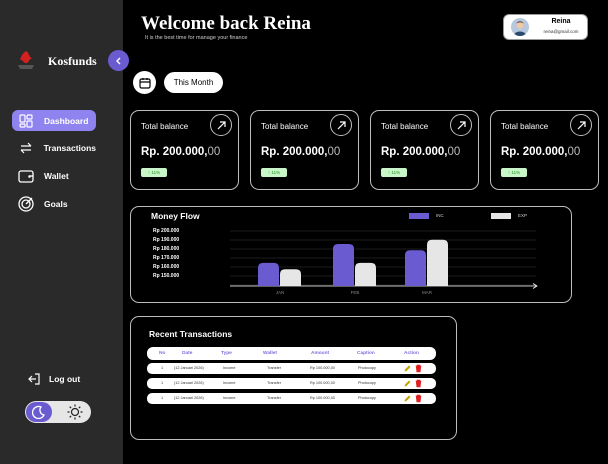 Image resolution: width=608 pixels, height=464 pixels. Describe the element at coordinates (501, 216) in the screenshot. I see `legend-swatch-exp` at that location.